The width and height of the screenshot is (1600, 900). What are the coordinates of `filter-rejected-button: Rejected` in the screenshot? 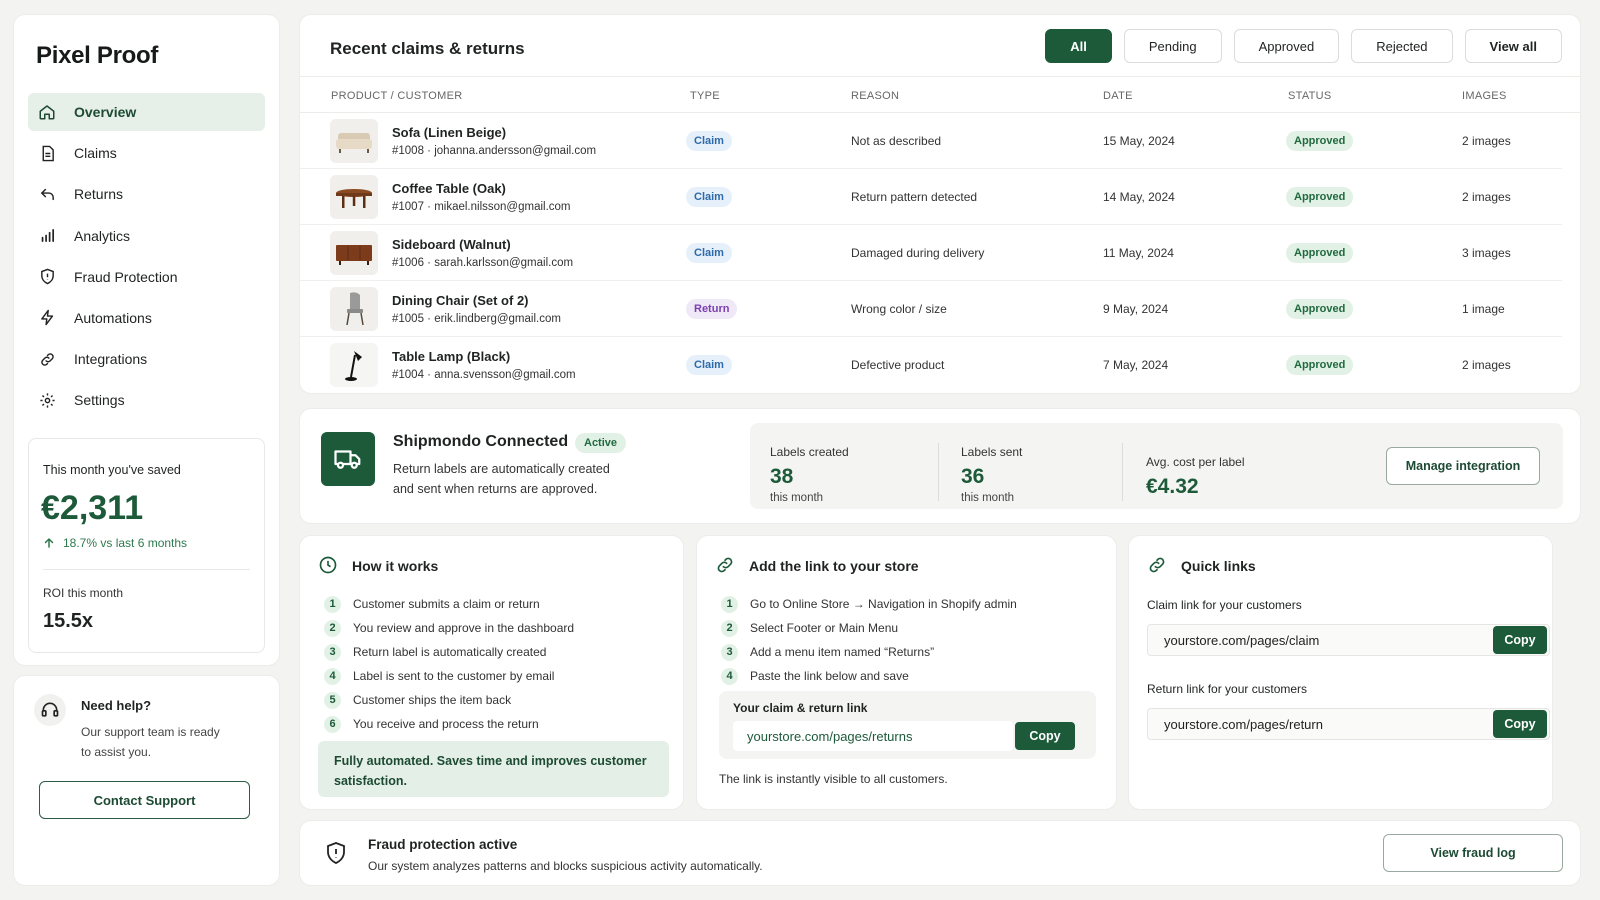 It's located at (1402, 46).